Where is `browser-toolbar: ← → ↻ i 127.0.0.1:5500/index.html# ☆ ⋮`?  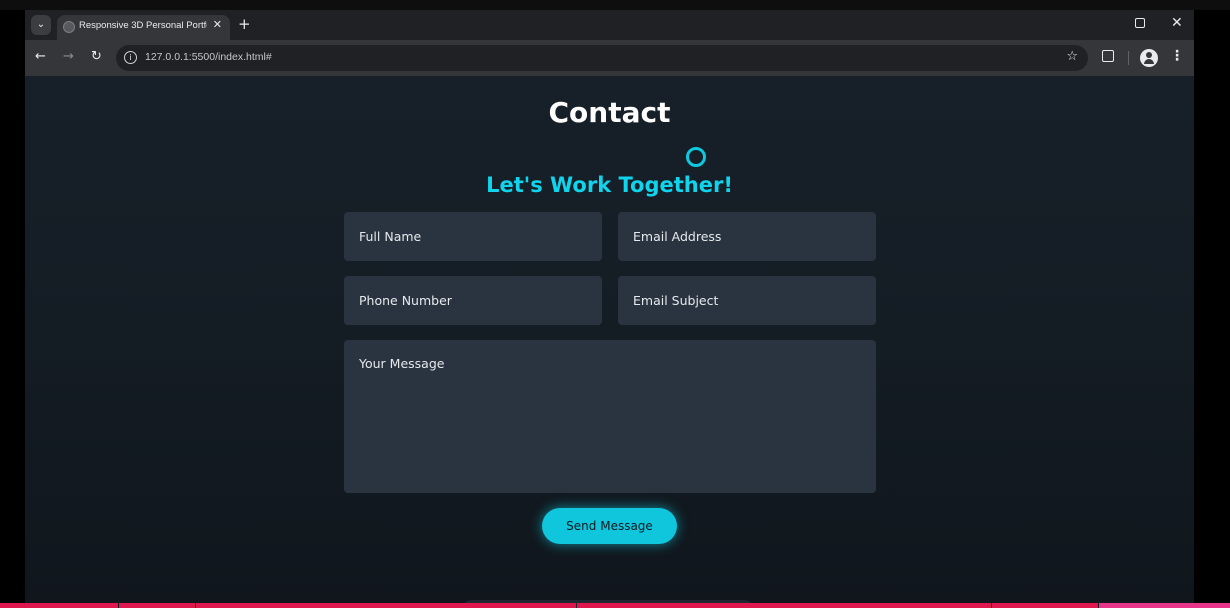 browser-toolbar: ← → ↻ i 127.0.0.1:5500/index.html# ☆ ⋮ is located at coordinates (609, 58).